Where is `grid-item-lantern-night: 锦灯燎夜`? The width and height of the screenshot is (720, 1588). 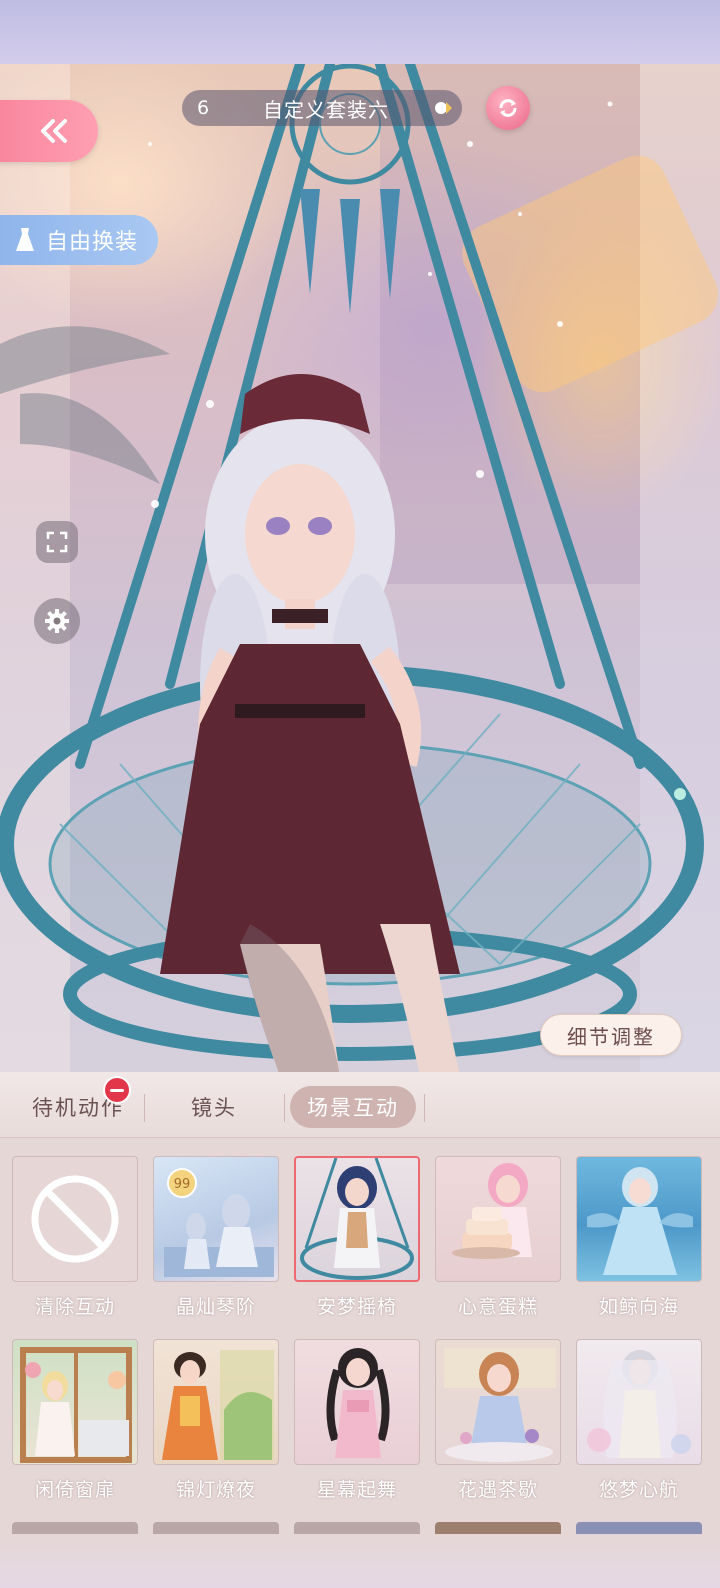
grid-item-lantern-night: 锦灯燎夜 is located at coordinates (216, 1420).